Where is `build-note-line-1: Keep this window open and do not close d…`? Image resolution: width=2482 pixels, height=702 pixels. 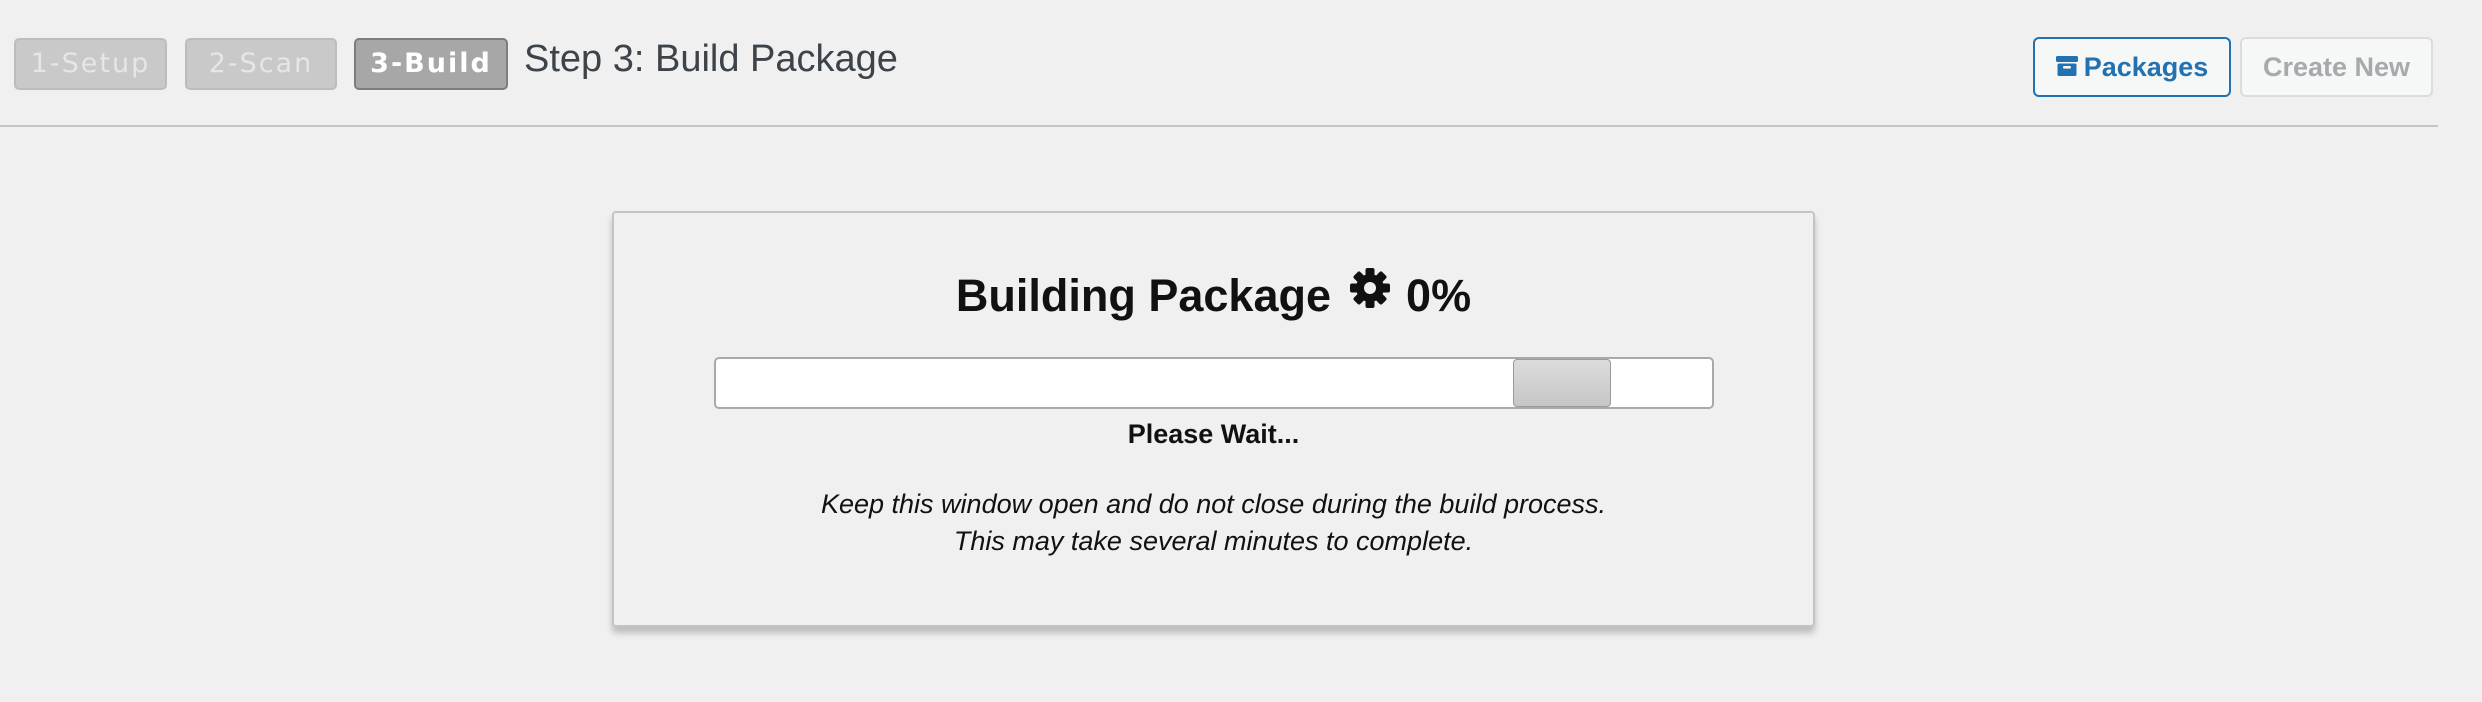 build-note-line-1: Keep this window open and do not close d… is located at coordinates (1213, 504).